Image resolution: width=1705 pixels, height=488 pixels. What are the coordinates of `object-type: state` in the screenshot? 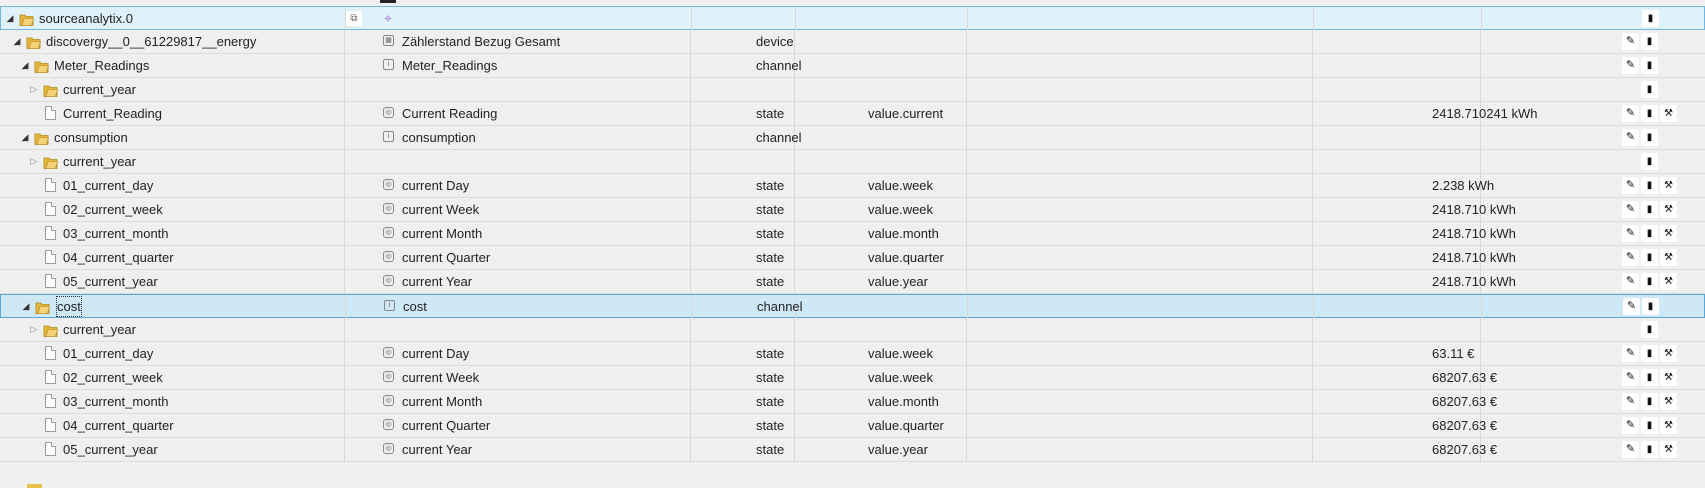 It's located at (770, 209).